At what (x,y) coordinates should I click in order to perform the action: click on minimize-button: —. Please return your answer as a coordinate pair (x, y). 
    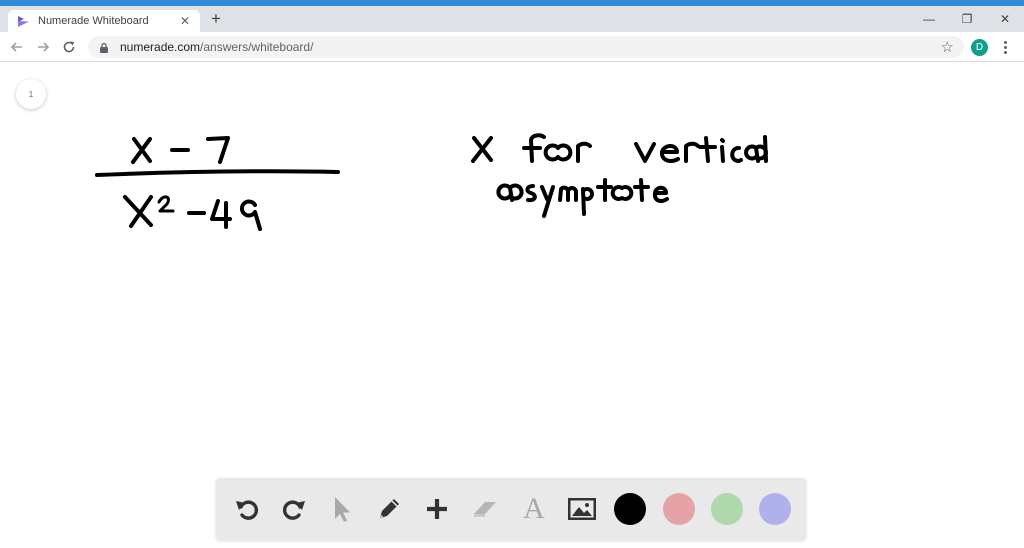
    Looking at the image, I should click on (929, 19).